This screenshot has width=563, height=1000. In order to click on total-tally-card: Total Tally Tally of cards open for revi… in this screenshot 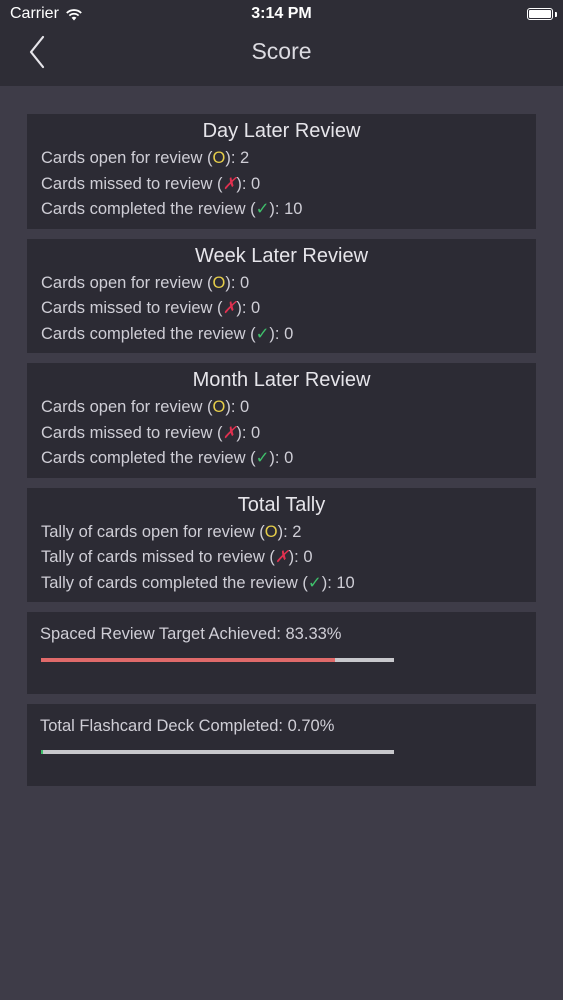, I will do `click(281, 544)`.